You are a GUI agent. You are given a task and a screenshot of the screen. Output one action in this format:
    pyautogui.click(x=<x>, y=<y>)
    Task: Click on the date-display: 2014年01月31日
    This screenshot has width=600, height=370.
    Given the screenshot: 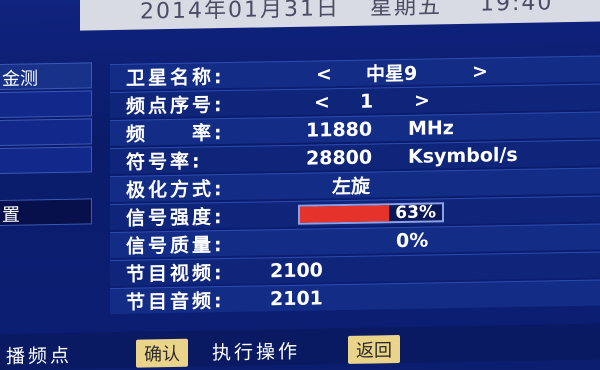 What is the action you would take?
    pyautogui.click(x=240, y=12)
    